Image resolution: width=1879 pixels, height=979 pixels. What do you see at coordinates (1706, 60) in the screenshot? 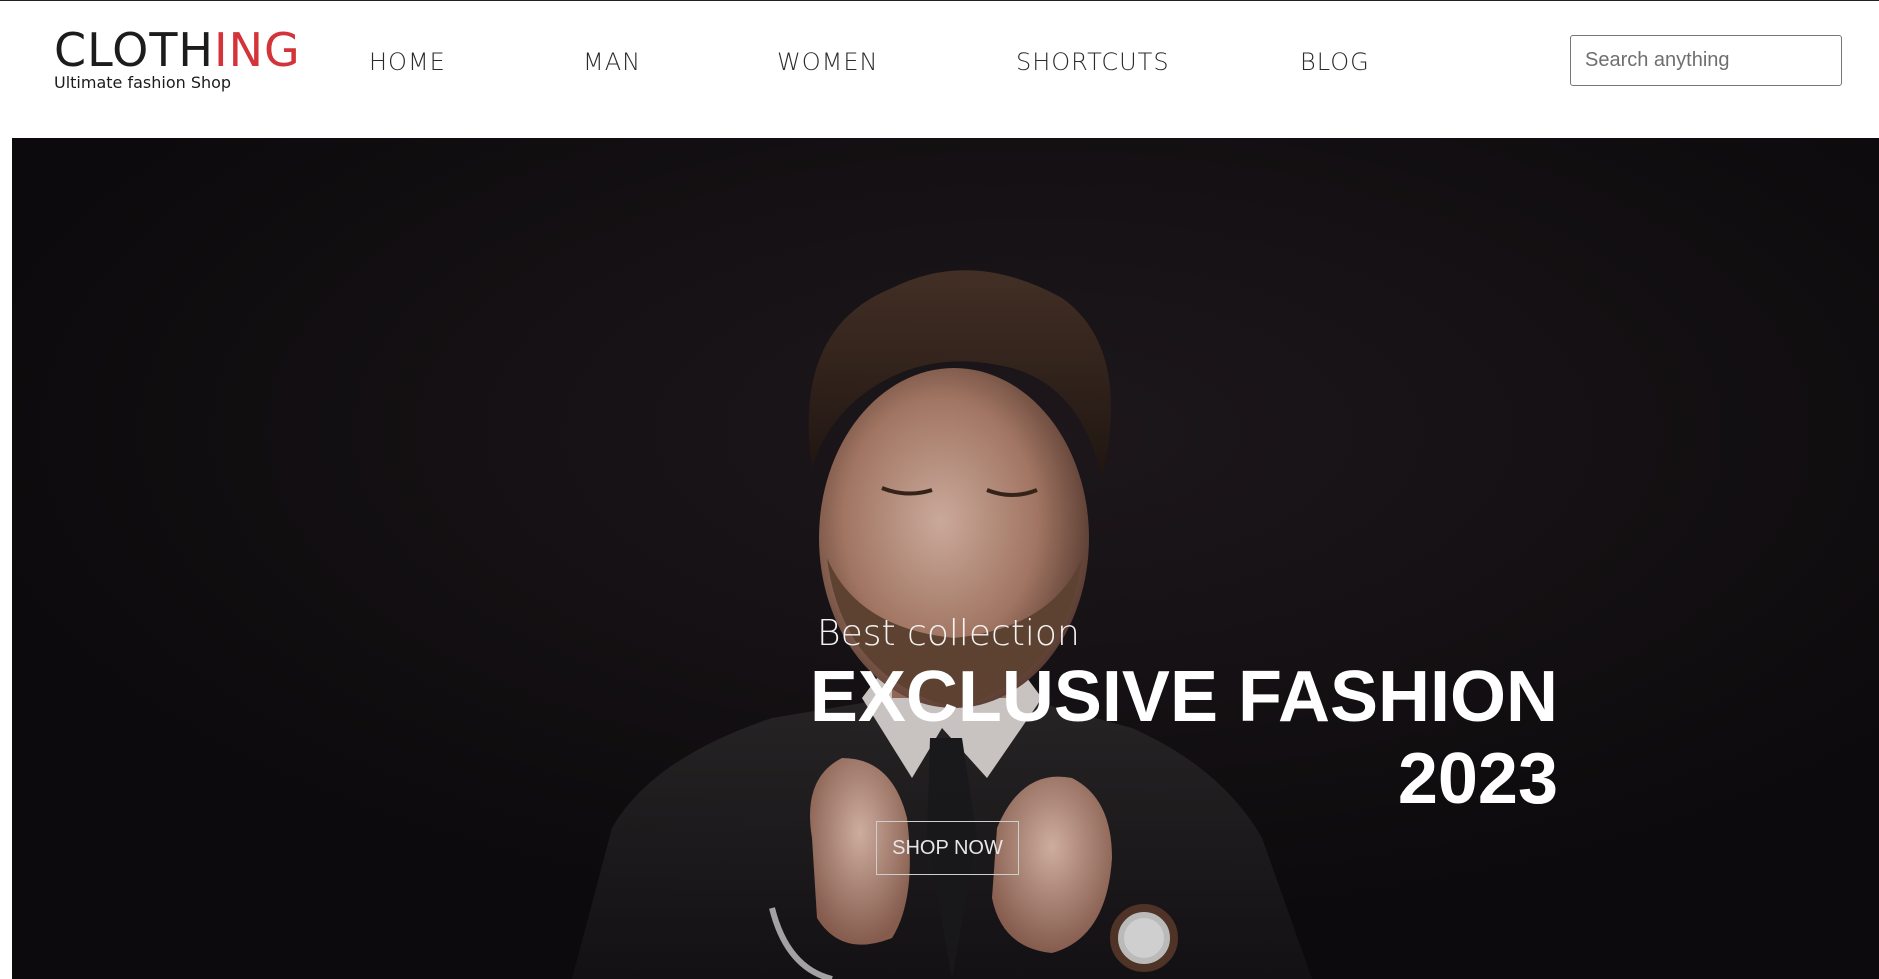
I see `search-input` at bounding box center [1706, 60].